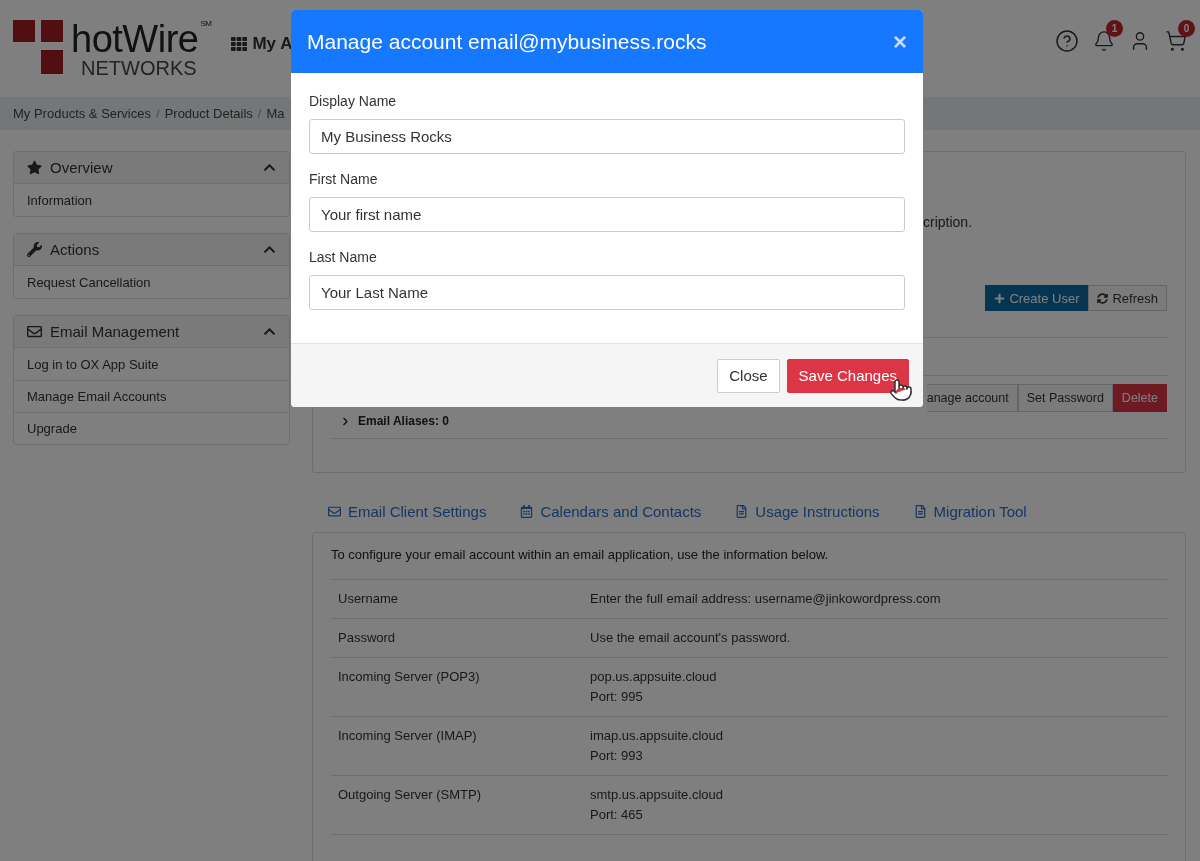 Image resolution: width=1200 pixels, height=861 pixels. I want to click on plus-icon, so click(1000, 298).